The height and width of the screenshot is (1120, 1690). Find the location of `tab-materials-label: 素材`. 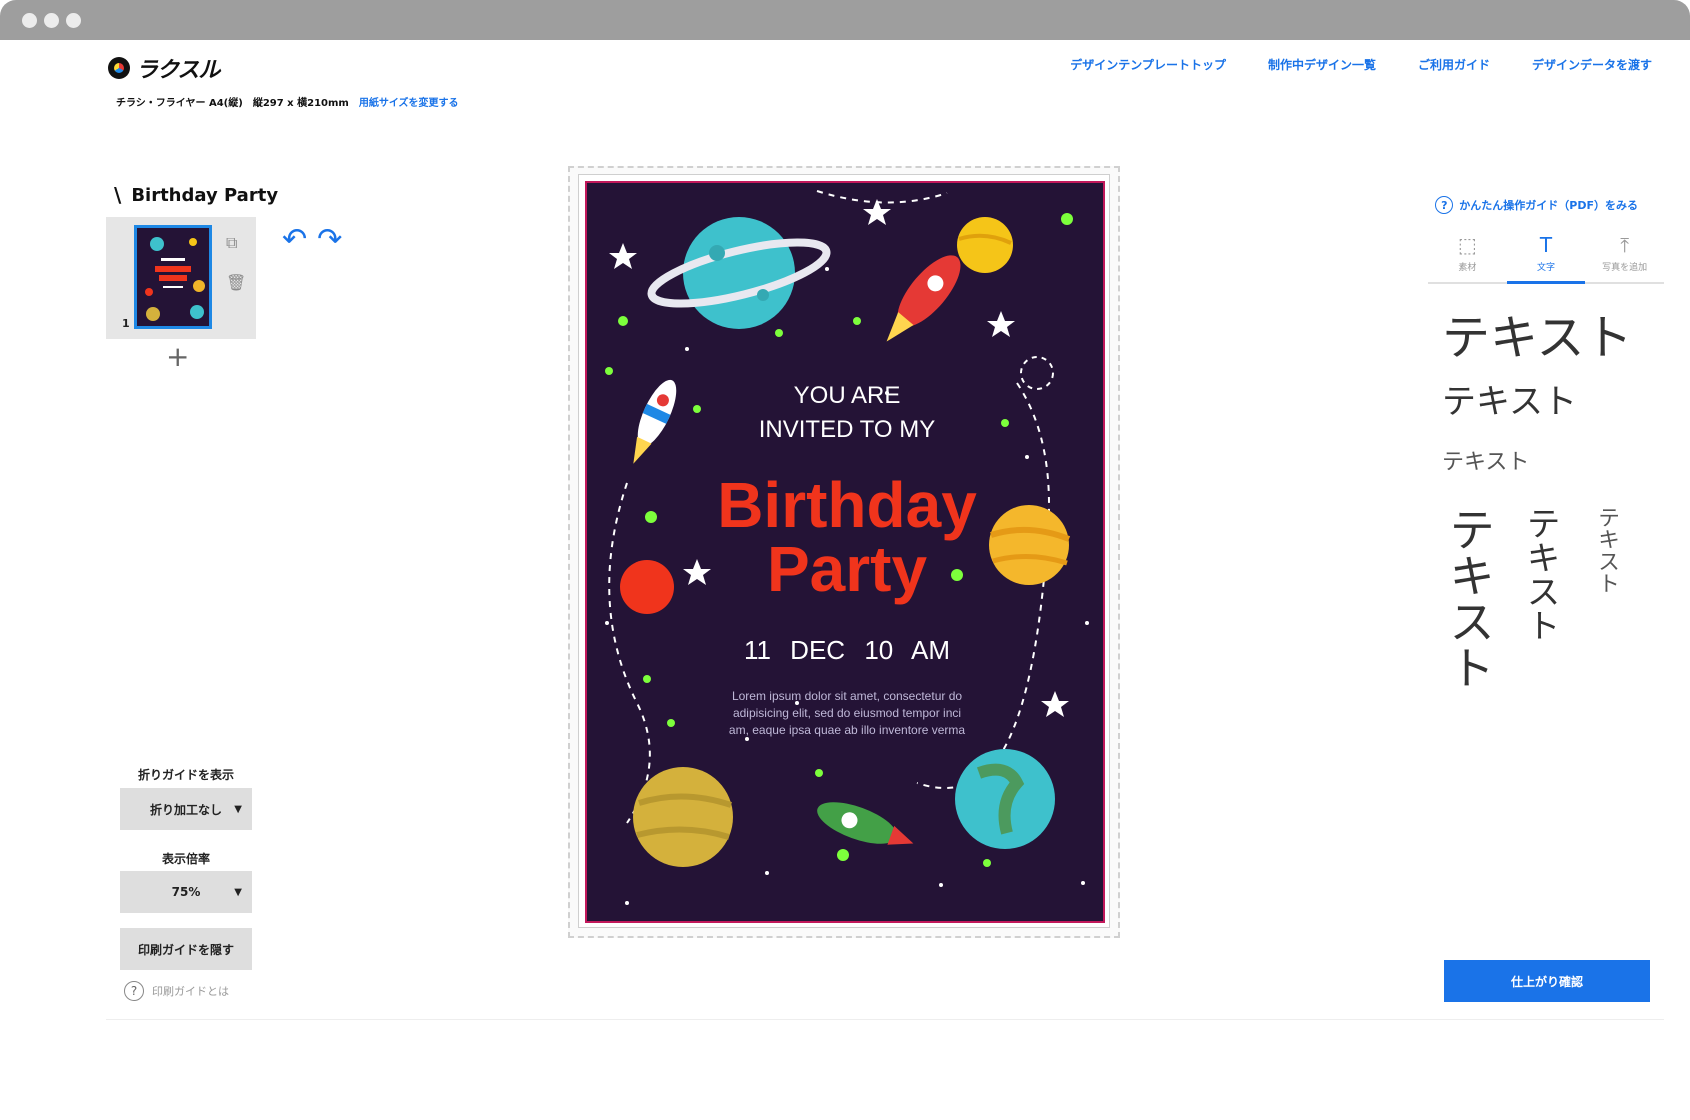

tab-materials-label: 素材 is located at coordinates (1467, 268).